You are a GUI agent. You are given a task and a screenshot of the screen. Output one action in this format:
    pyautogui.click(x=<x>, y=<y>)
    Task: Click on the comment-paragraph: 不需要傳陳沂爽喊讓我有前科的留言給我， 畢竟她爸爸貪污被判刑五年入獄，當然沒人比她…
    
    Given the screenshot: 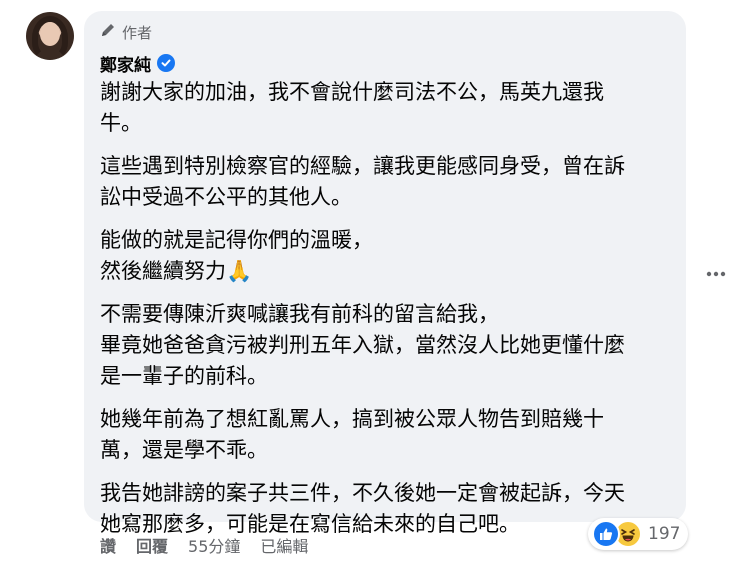 What is the action you would take?
    pyautogui.click(x=386, y=345)
    